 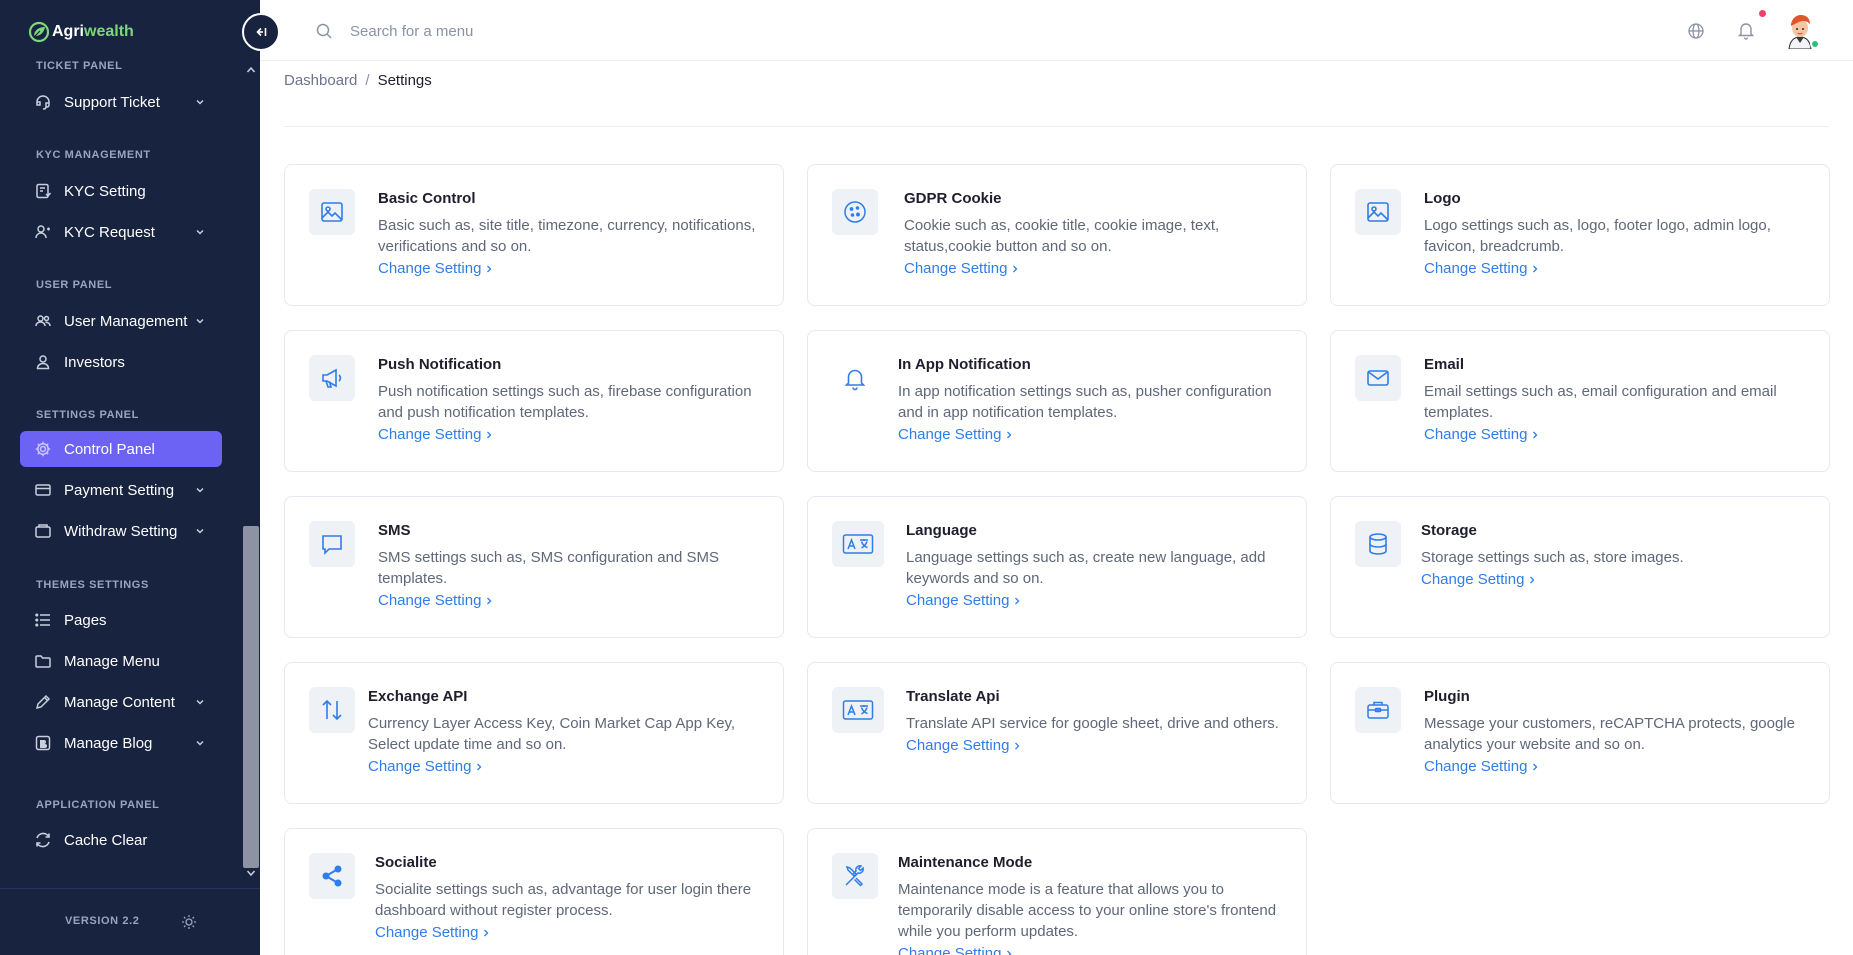 What do you see at coordinates (43, 661) in the screenshot?
I see `folder-icon` at bounding box center [43, 661].